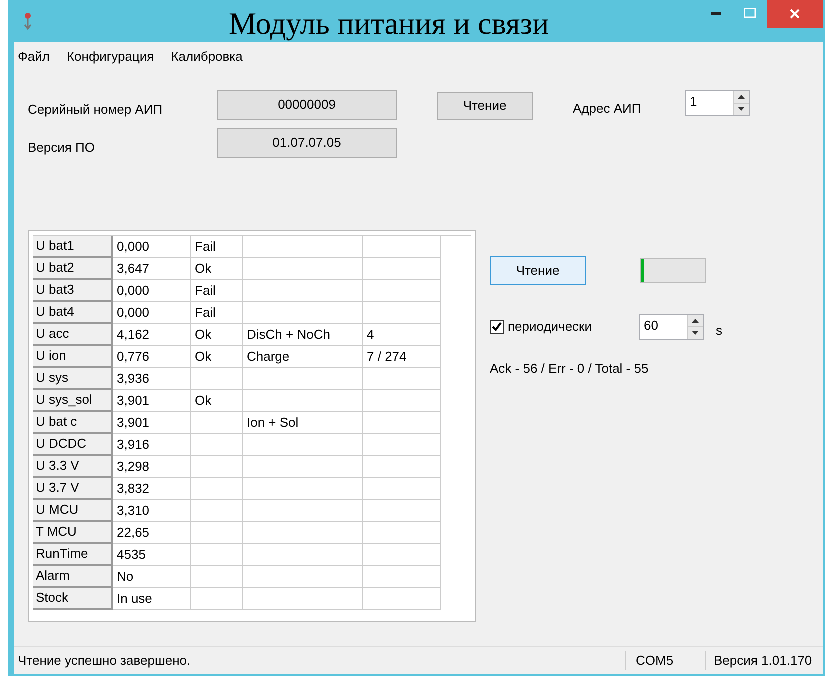 Image resolution: width=825 pixels, height=676 pixels. What do you see at coordinates (73, 533) in the screenshot?
I see `row-header: T MCU` at bounding box center [73, 533].